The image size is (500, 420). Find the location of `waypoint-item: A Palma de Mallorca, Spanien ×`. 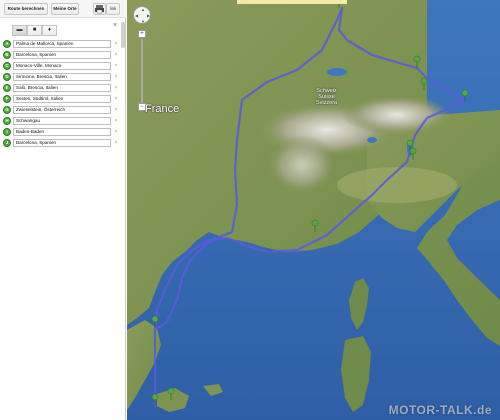

waypoint-item: A Palma de Mallorca, Spanien × is located at coordinates (62, 44).